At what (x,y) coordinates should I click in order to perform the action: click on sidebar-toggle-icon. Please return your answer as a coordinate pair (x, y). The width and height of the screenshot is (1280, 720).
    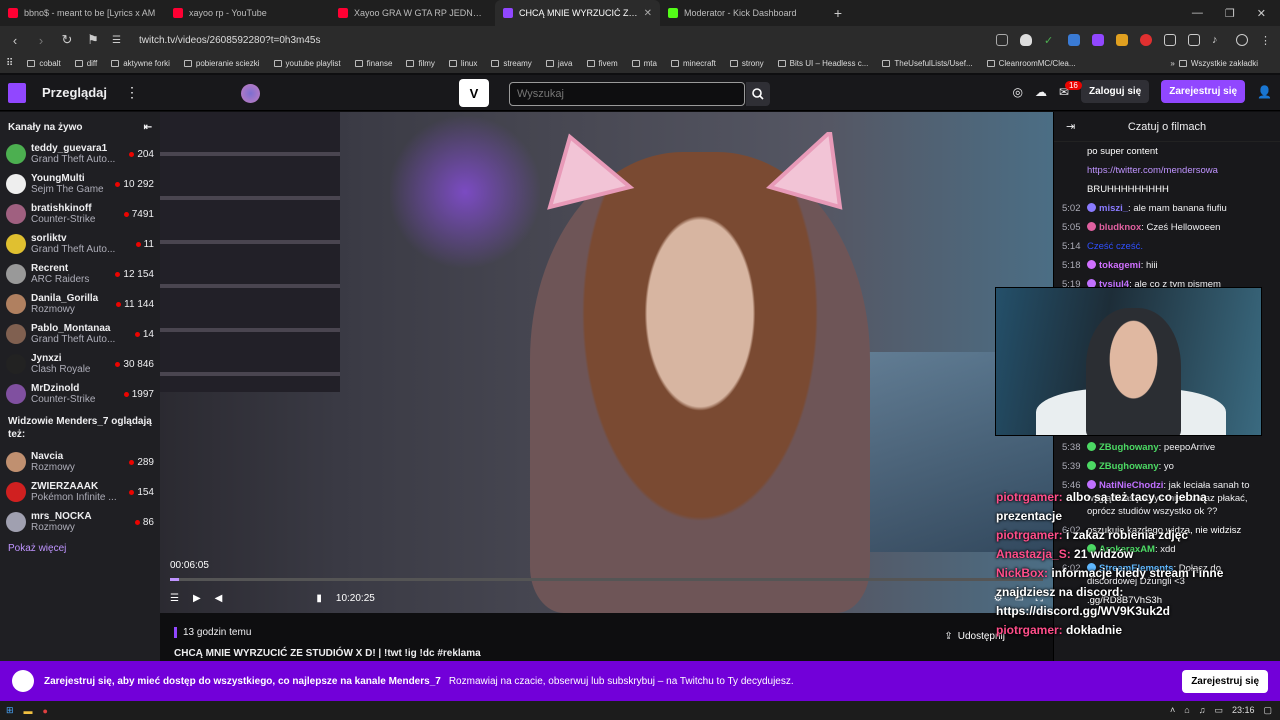
    Looking at the image, I should click on (1194, 40).